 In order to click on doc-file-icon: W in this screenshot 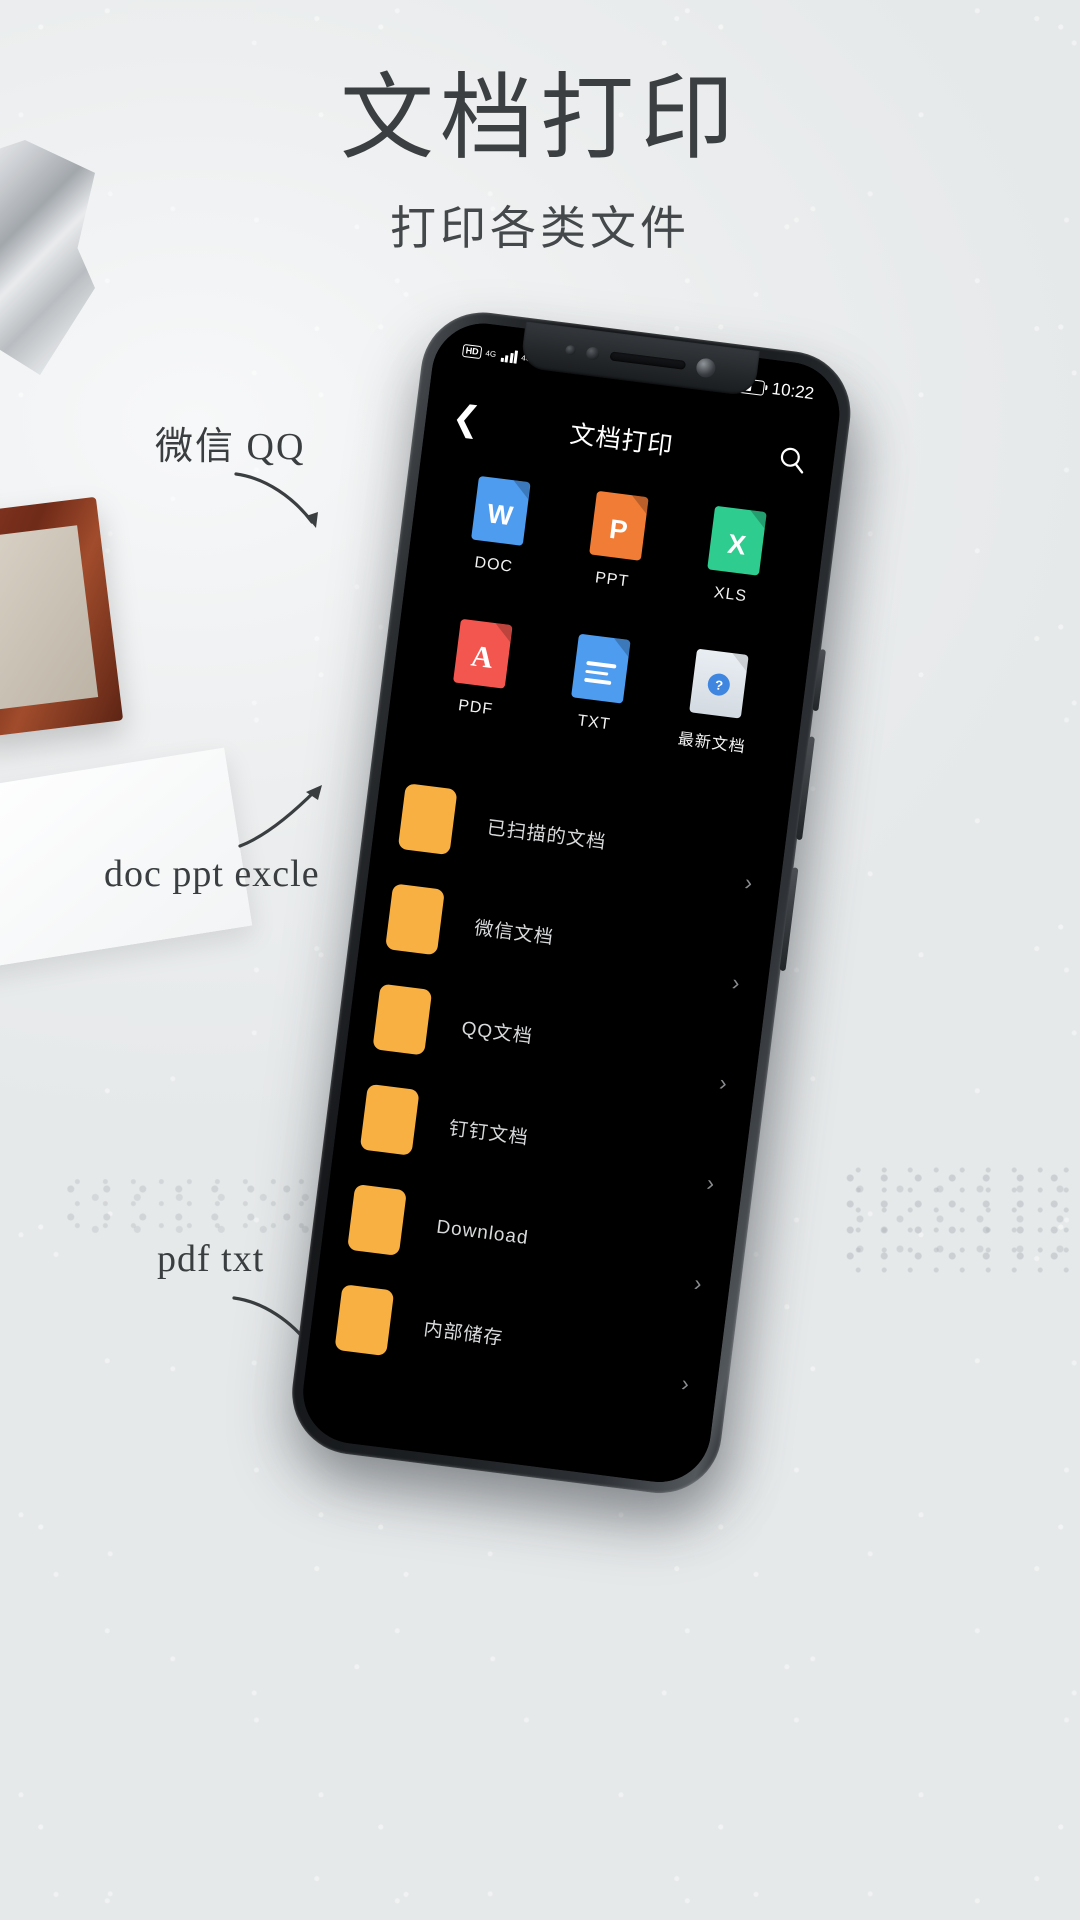, I will do `click(500, 510)`.